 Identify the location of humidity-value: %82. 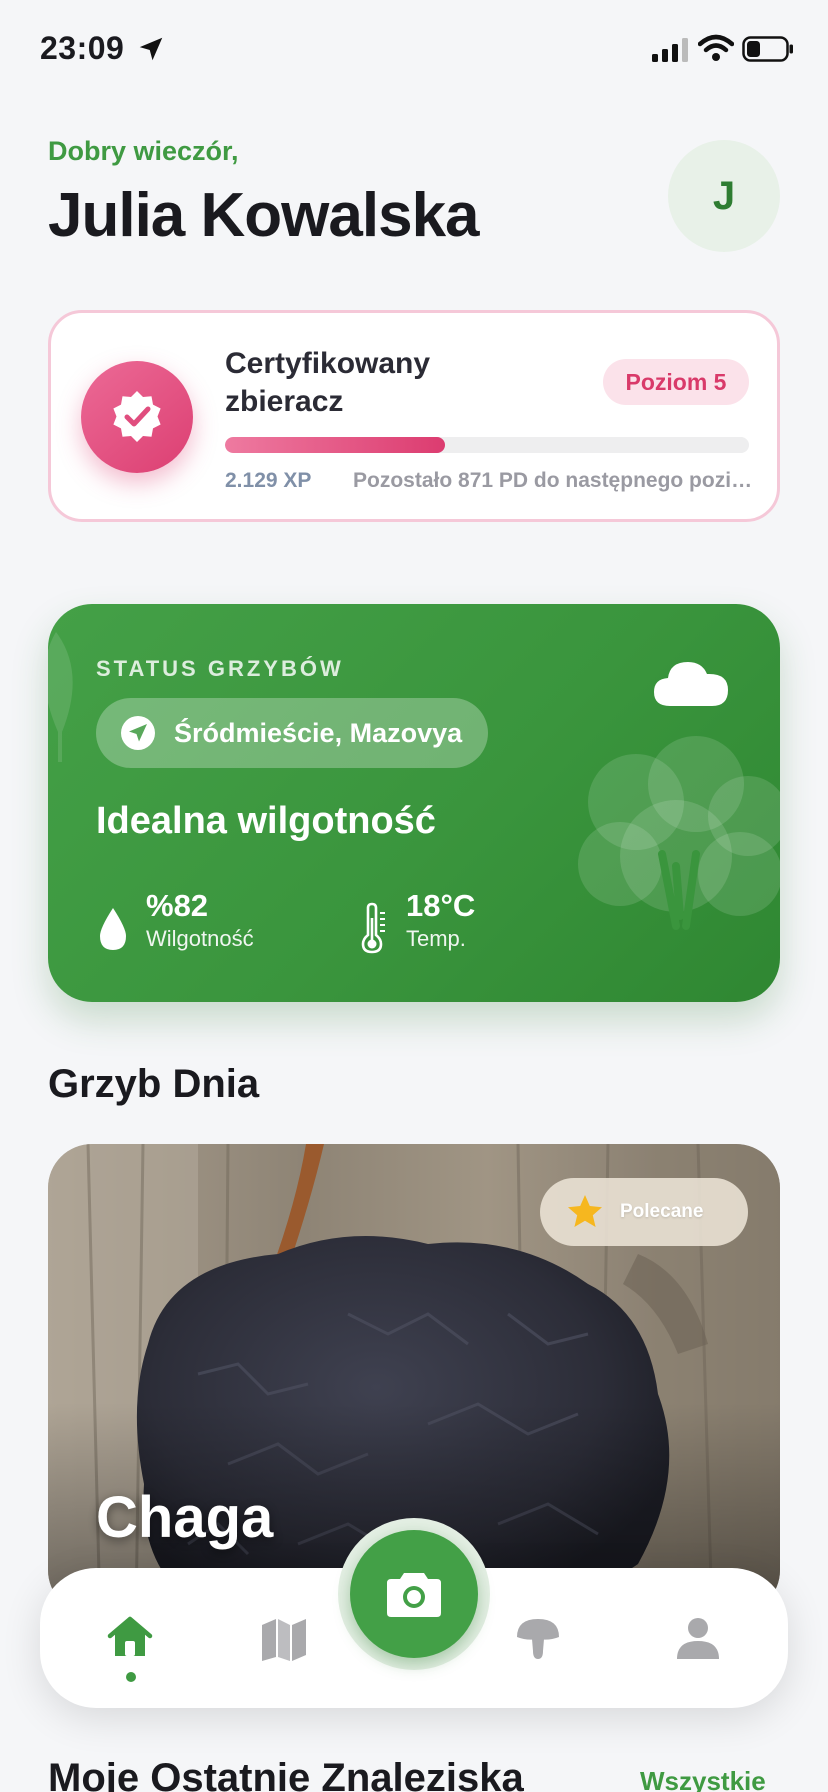
(177, 905).